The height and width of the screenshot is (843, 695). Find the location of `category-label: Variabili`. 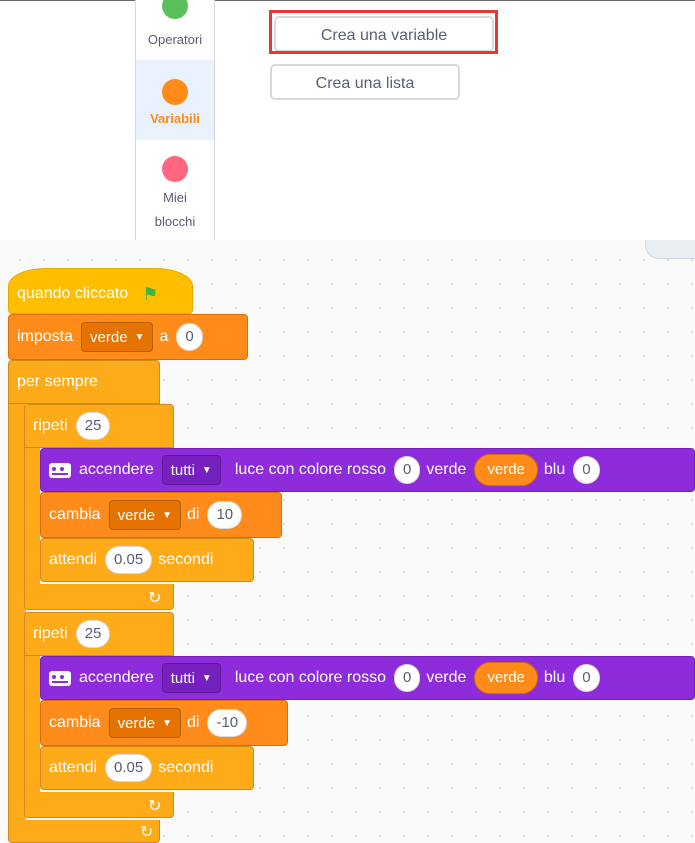

category-label: Variabili is located at coordinates (175, 118).